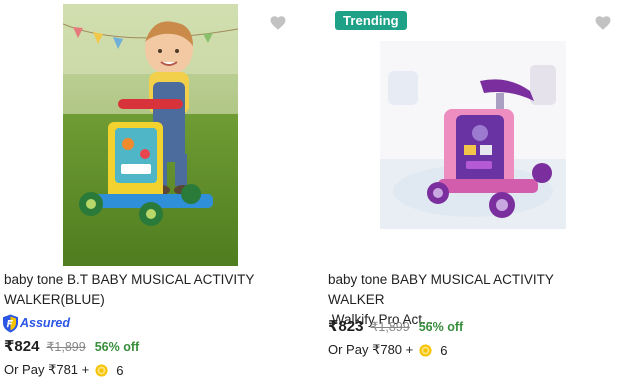 The height and width of the screenshot is (380, 629). I want to click on product-title-line: baby tone BABY MUSICAL ACTIVITY WALKER, so click(468, 290).